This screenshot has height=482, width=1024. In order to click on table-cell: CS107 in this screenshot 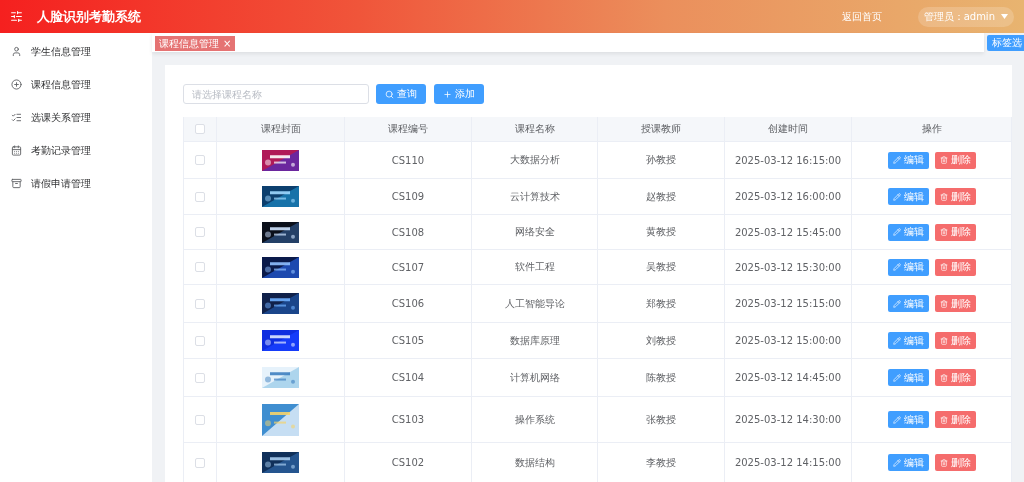, I will do `click(408, 267)`.